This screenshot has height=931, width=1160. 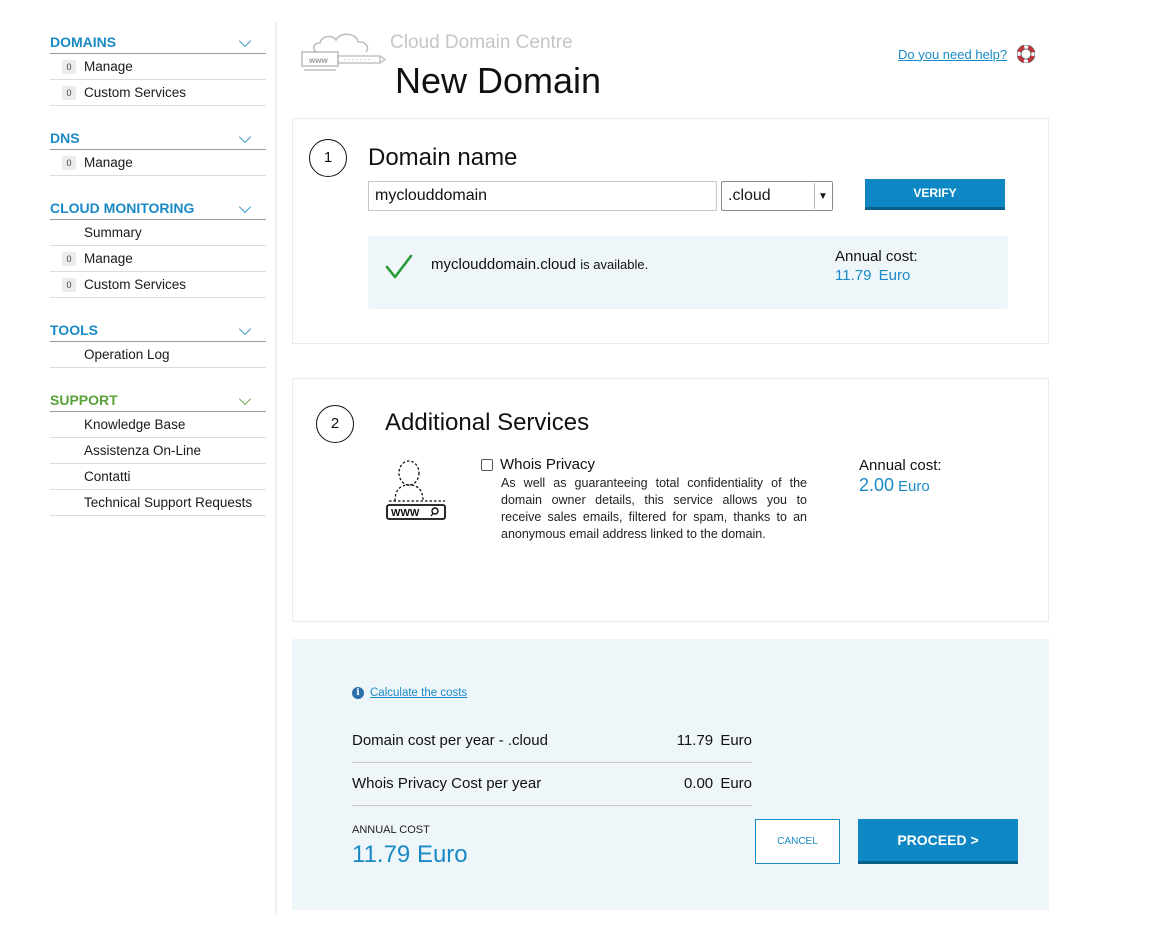 I want to click on info-icon: i, so click(x=358, y=693).